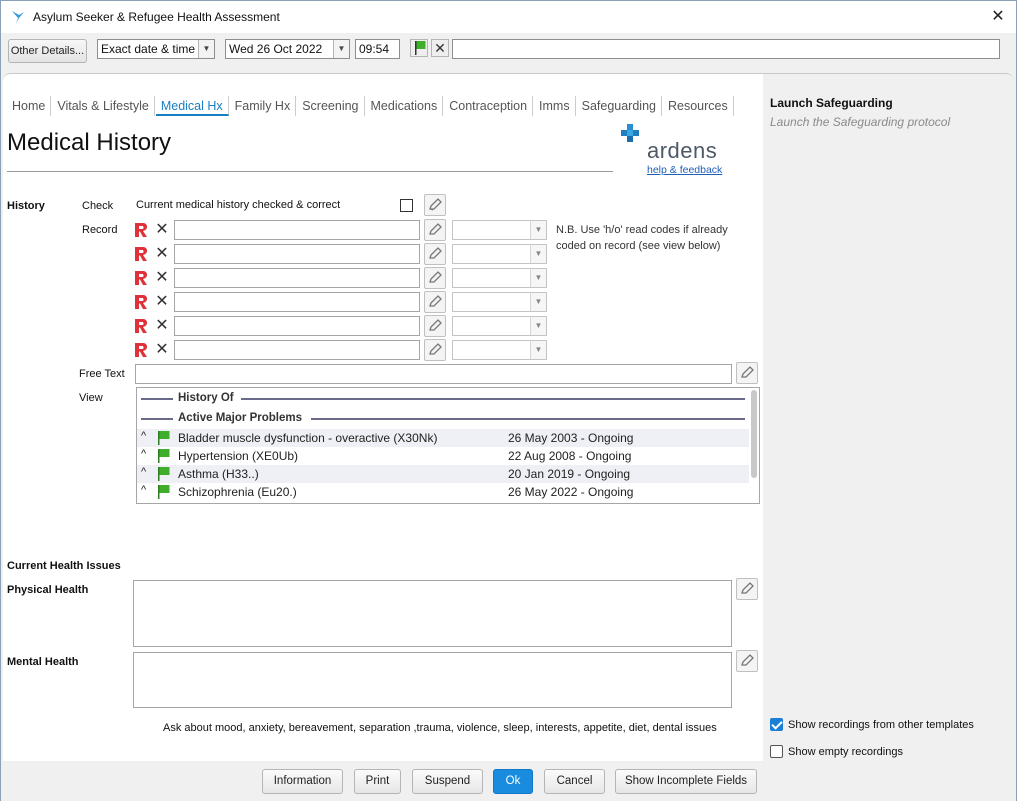 The width and height of the screenshot is (1017, 801). I want to click on tab-medications: Medications, so click(405, 106).